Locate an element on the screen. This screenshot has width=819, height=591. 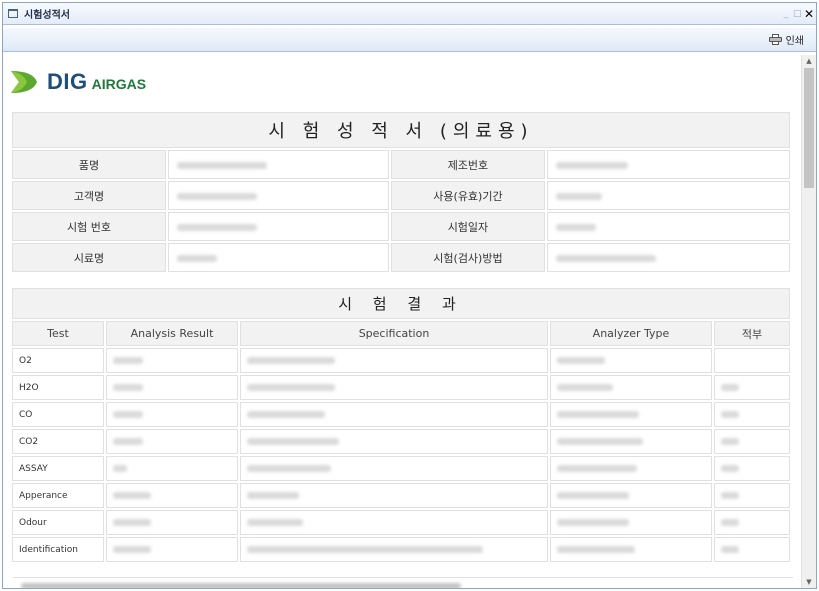
info-row: 품명 제조번호 is located at coordinates (401, 164).